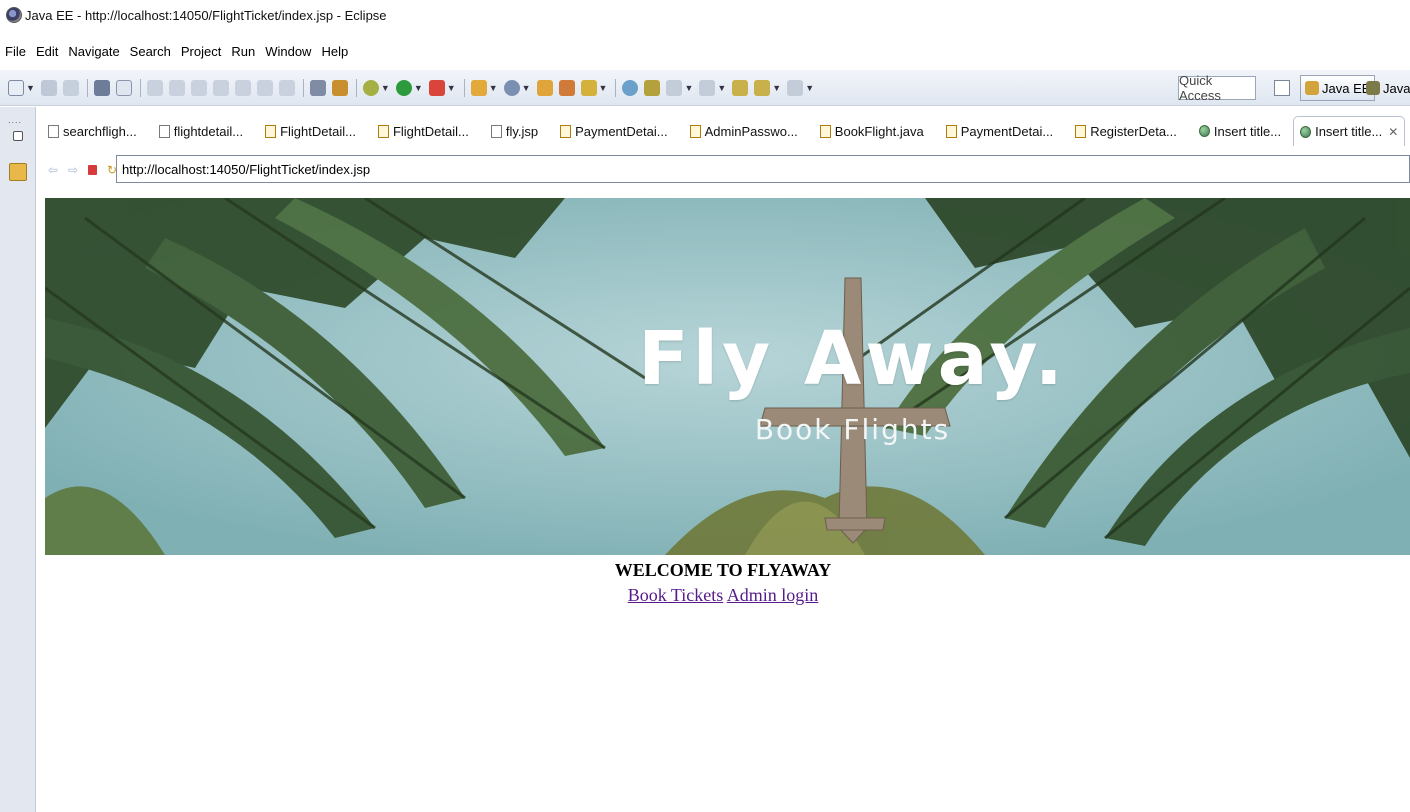 This screenshot has width=1410, height=812. Describe the element at coordinates (286, 87) in the screenshot. I see `step-return-icon` at that location.